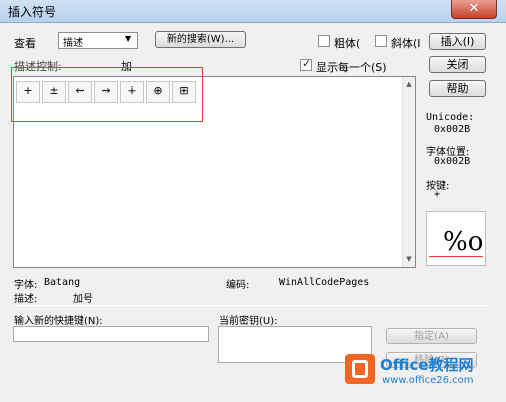 This screenshot has width=506, height=402. What do you see at coordinates (351, 67) in the screenshot?
I see `show-each-label: 显示每一个(S)` at bounding box center [351, 67].